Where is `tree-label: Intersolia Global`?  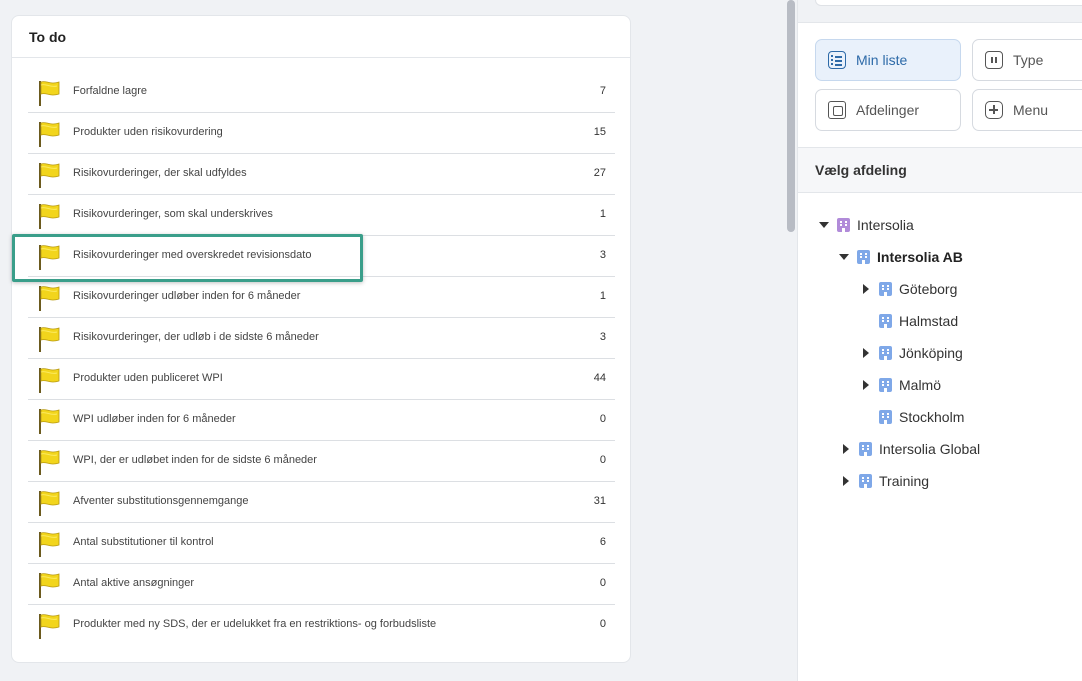 tree-label: Intersolia Global is located at coordinates (930, 449).